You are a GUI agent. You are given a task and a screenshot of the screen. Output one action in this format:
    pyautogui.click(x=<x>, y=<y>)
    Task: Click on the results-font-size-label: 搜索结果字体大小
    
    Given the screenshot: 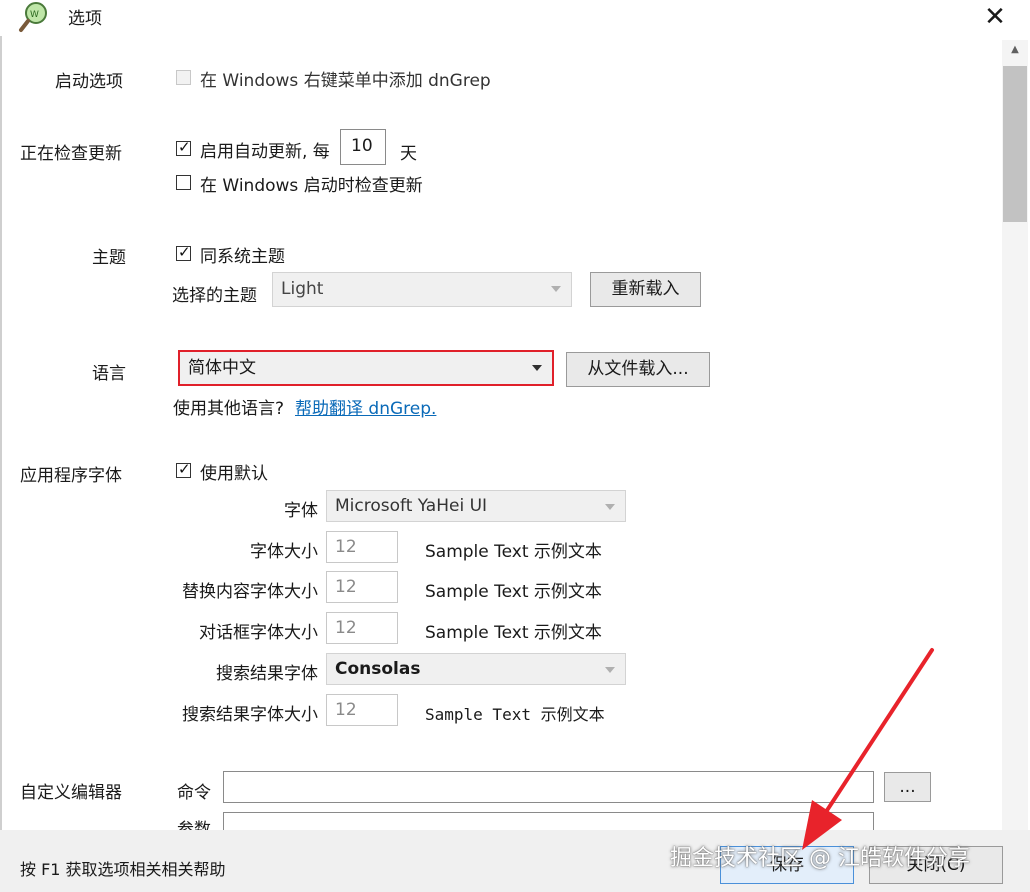 What is the action you would take?
    pyautogui.click(x=250, y=715)
    